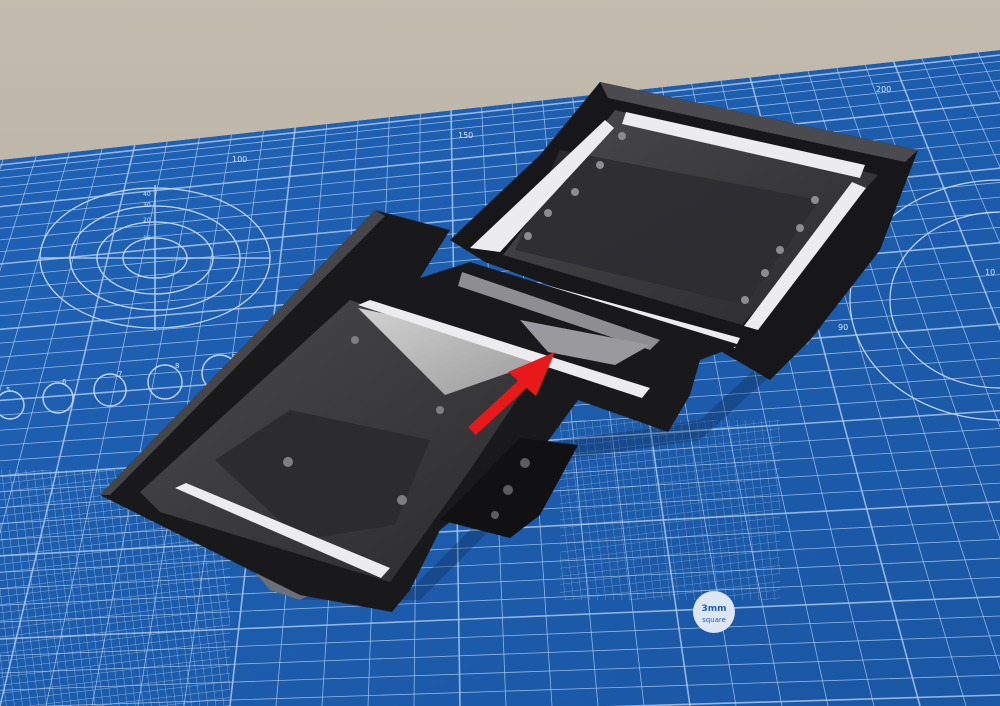  What do you see at coordinates (8, 390) in the screenshot?
I see `circle-label-5: 5` at bounding box center [8, 390].